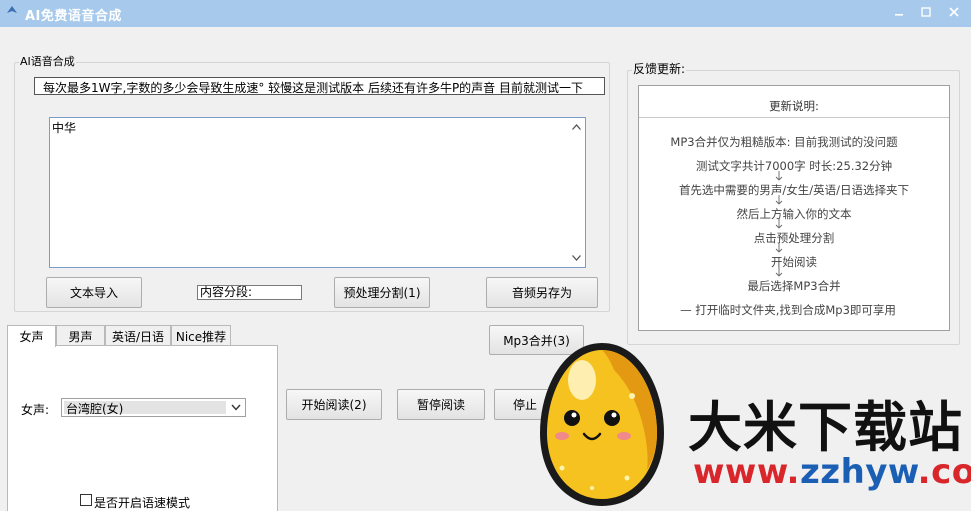 The image size is (971, 511). Describe the element at coordinates (542, 292) in the screenshot. I see `save-audio-button: 音频另存为` at that location.